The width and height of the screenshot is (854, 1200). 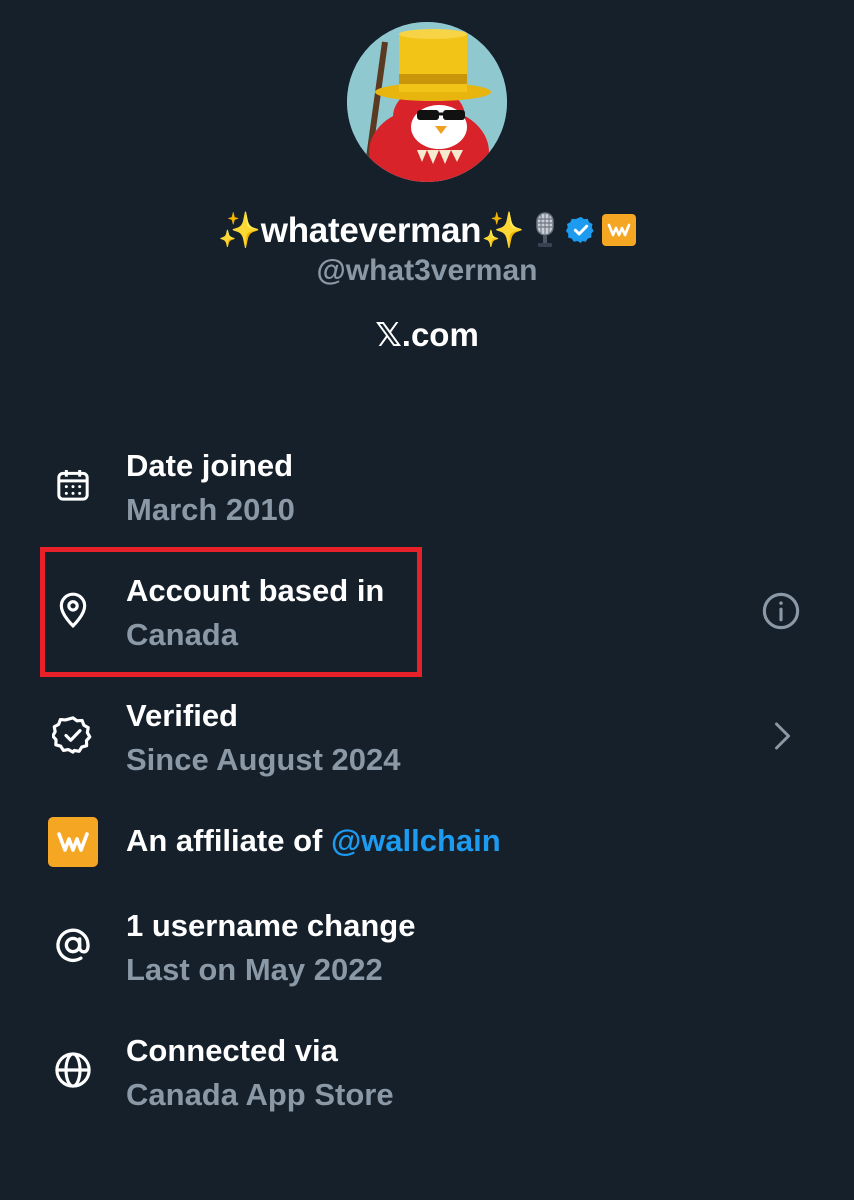 What do you see at coordinates (228, 840) in the screenshot?
I see `affiliate-prefix: An affiliate of` at bounding box center [228, 840].